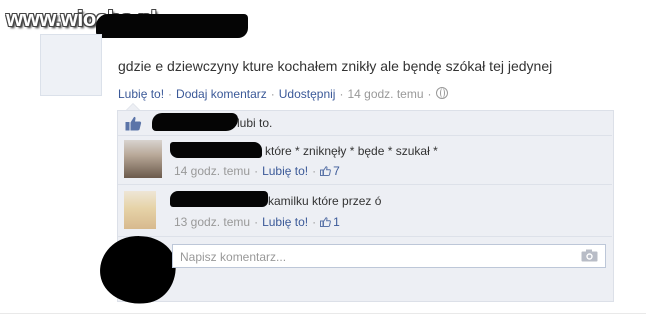 The height and width of the screenshot is (318, 646). Describe the element at coordinates (255, 123) in the screenshot. I see `likes-summary: lubi to.` at that location.